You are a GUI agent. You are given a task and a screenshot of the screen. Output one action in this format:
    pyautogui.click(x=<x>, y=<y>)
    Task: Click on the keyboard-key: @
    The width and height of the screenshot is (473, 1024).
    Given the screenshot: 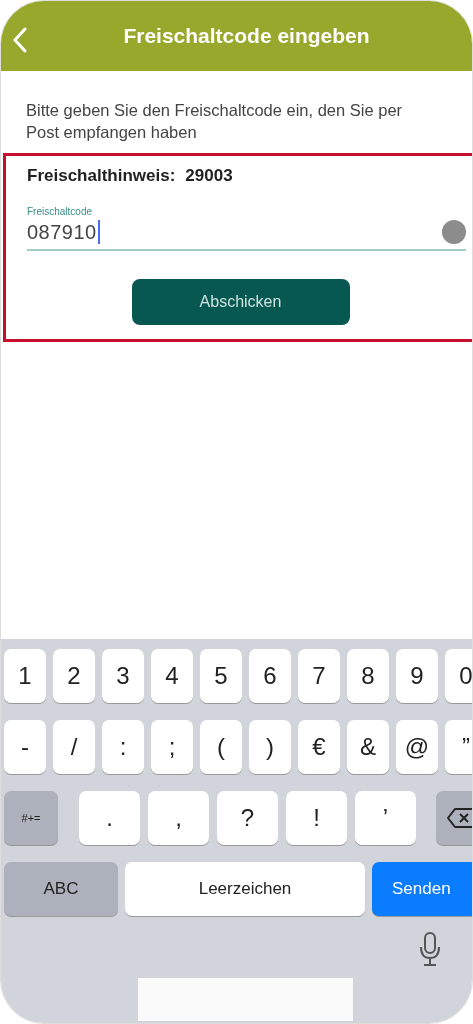 What is the action you would take?
    pyautogui.click(x=417, y=747)
    